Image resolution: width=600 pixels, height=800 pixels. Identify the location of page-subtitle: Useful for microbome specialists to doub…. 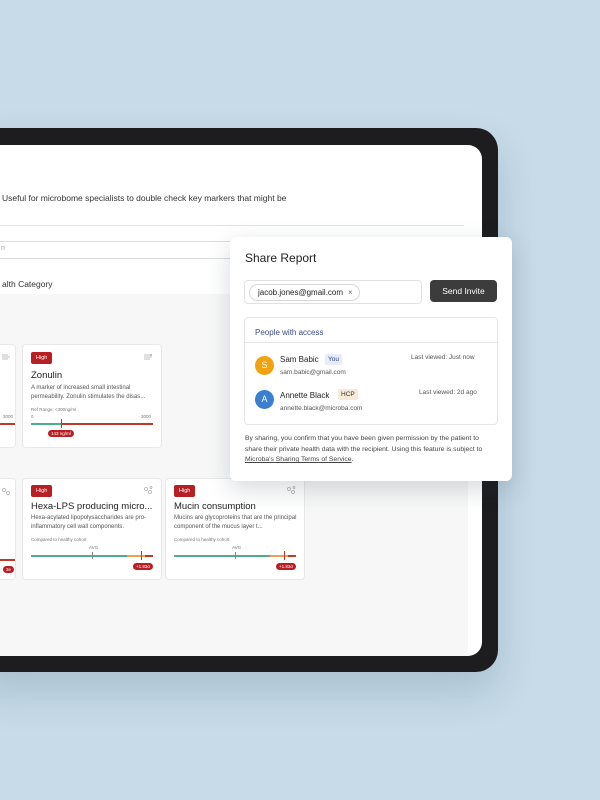
(144, 198).